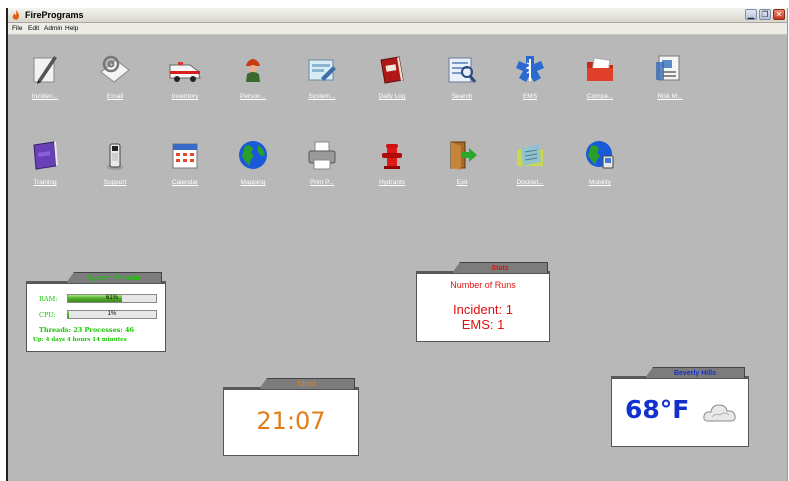 The image size is (789, 481). What do you see at coordinates (80, 340) in the screenshot?
I see `uptime: Up: 4 days 4 hours 14 minutes` at bounding box center [80, 340].